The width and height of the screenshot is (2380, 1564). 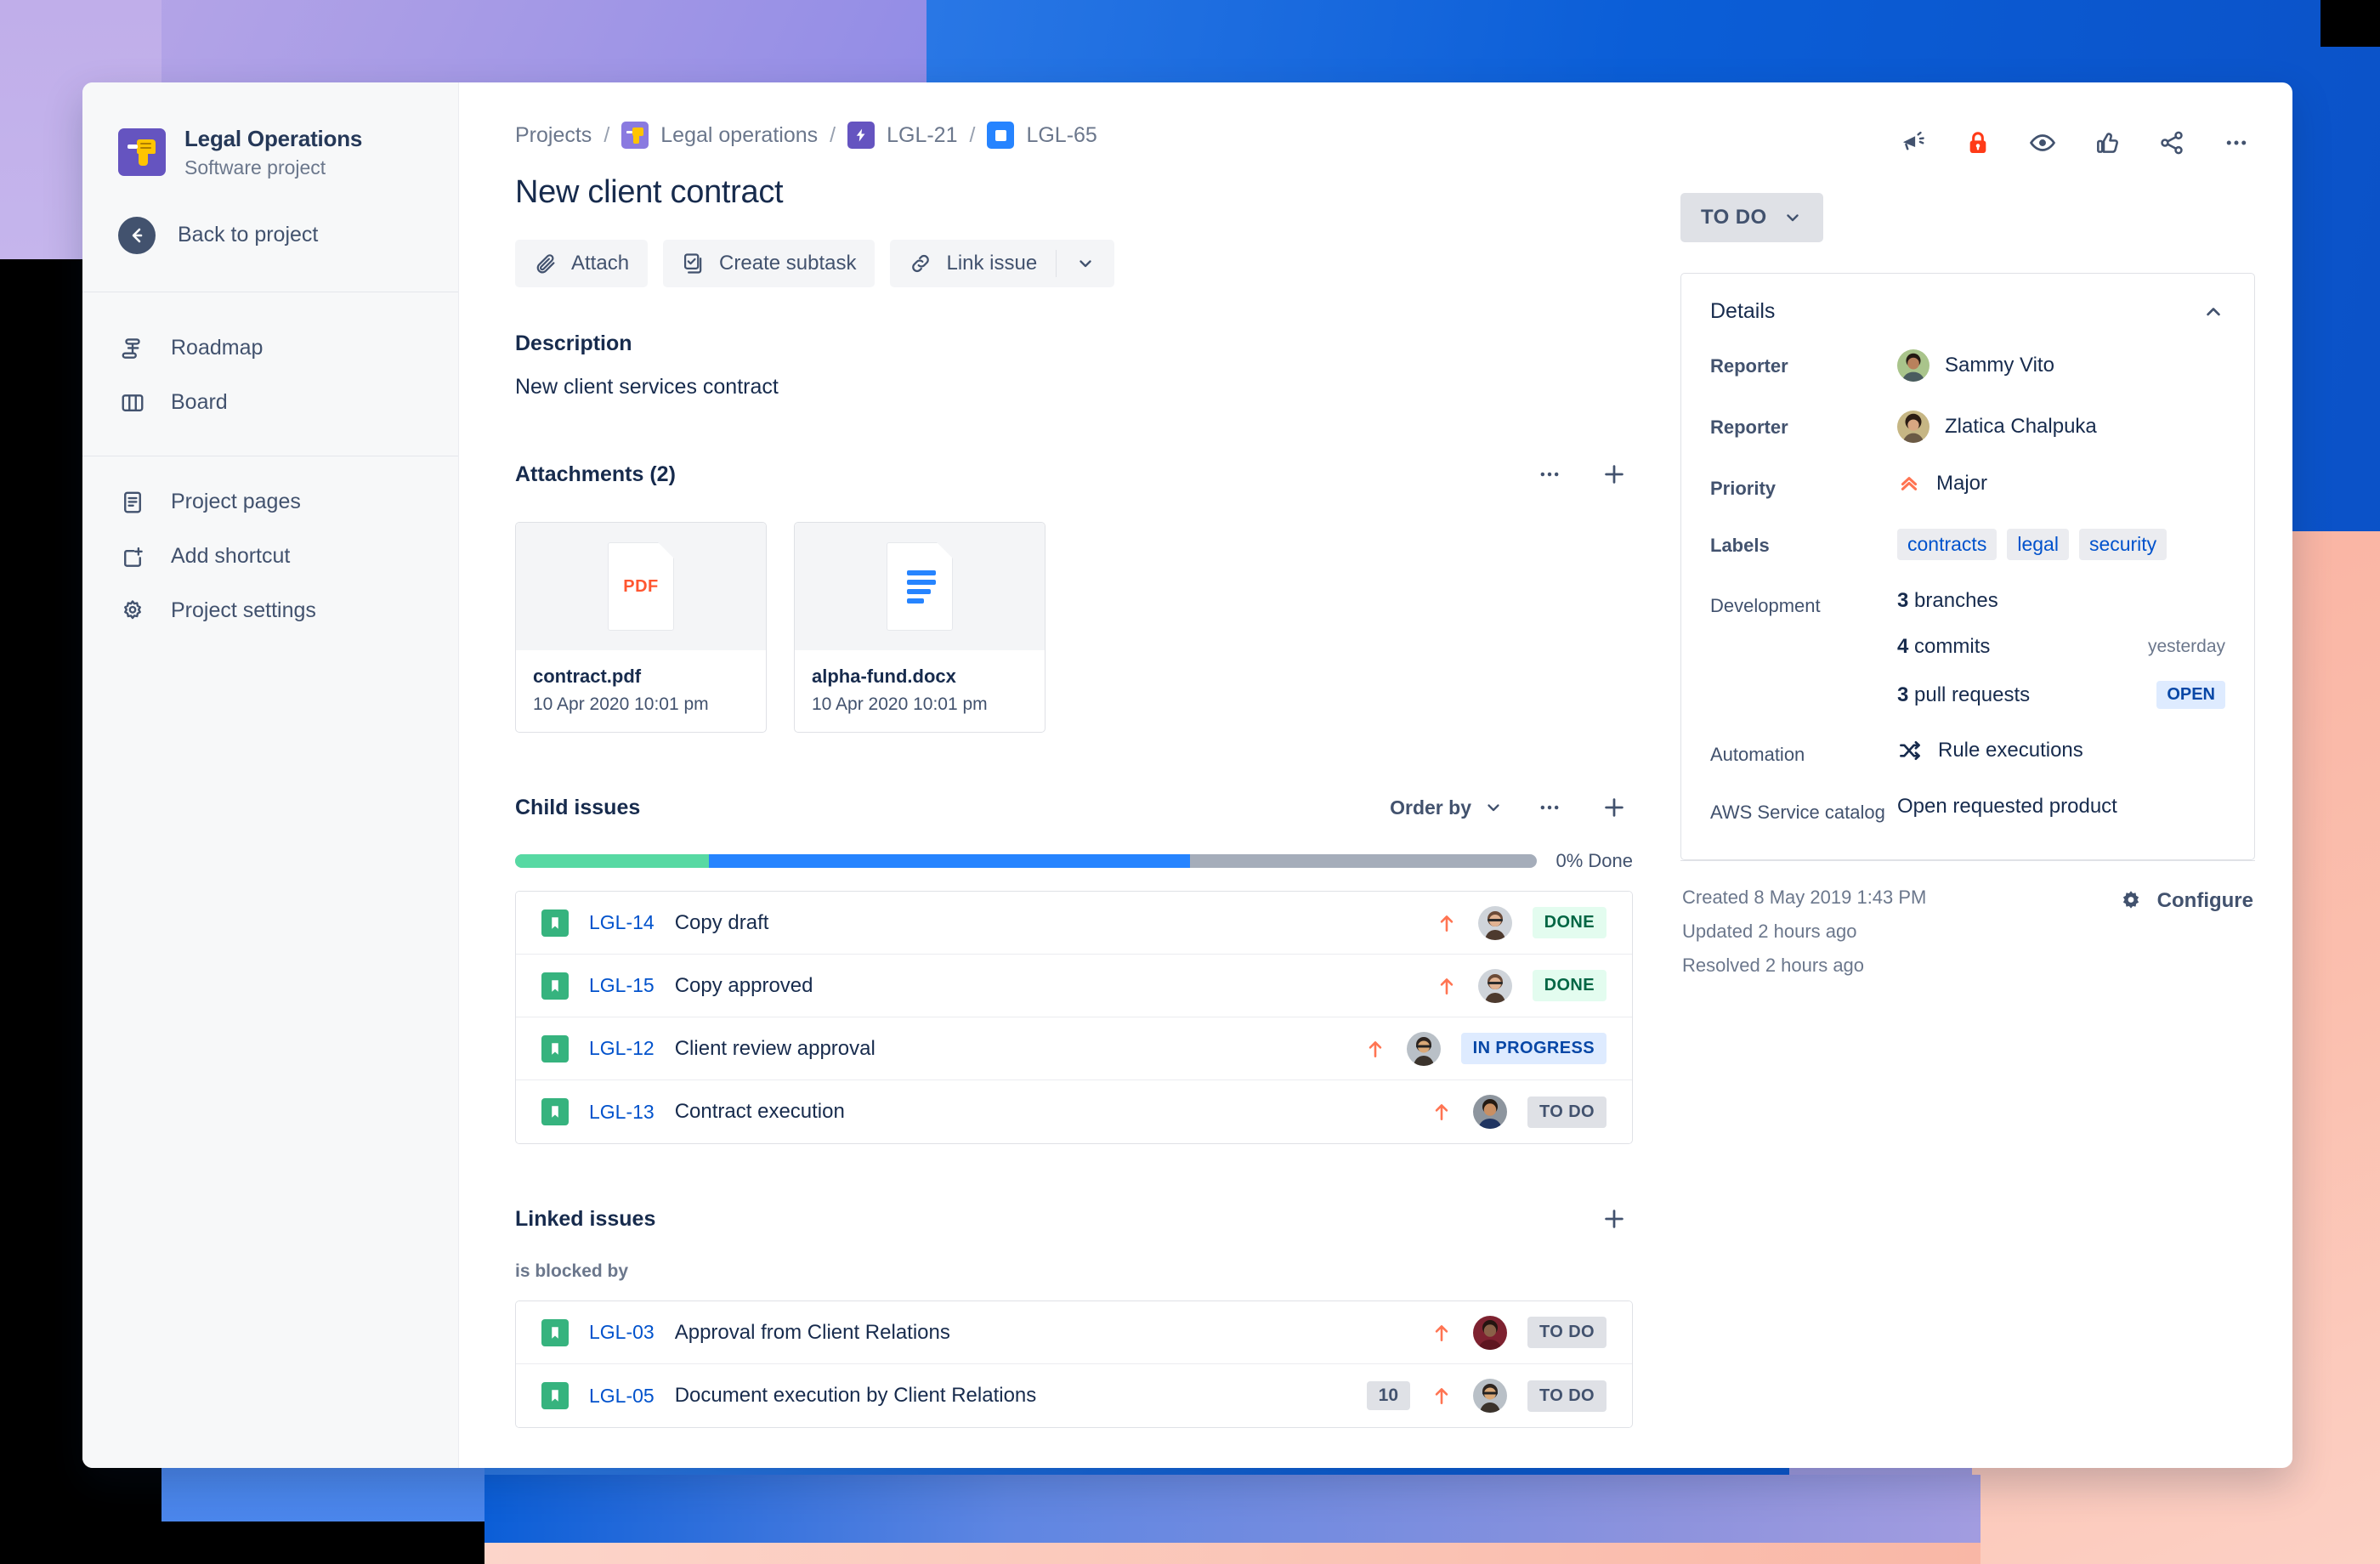 What do you see at coordinates (973, 263) in the screenshot?
I see `link-issue-button: Link issue` at bounding box center [973, 263].